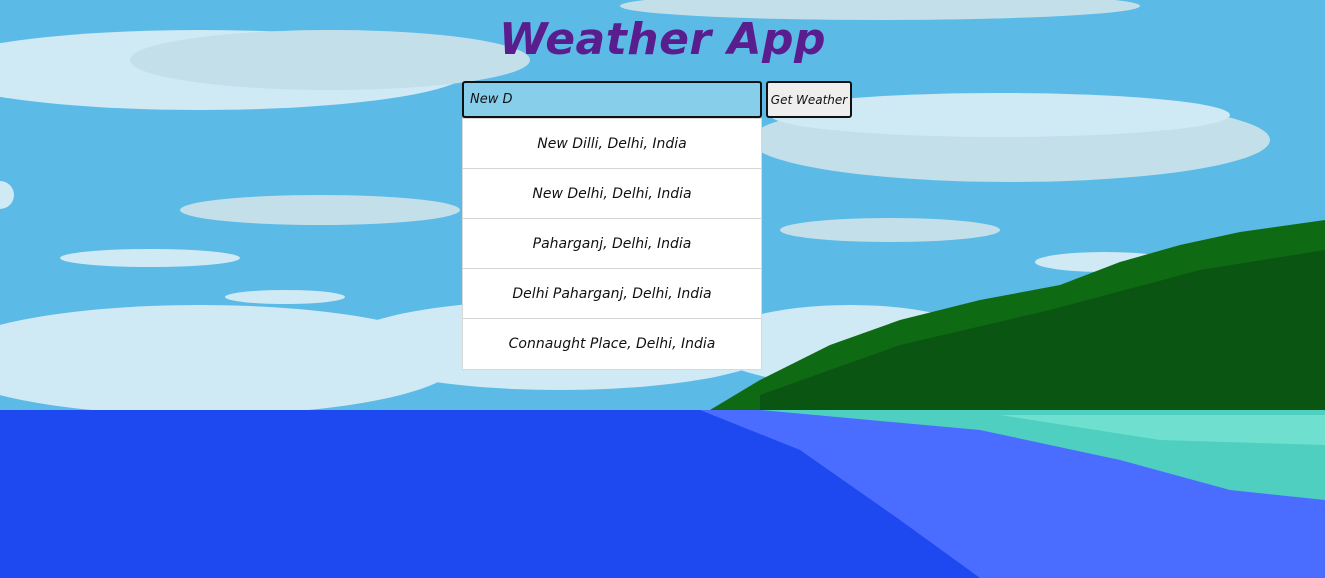 This screenshot has width=1325, height=578. Describe the element at coordinates (612, 294) in the screenshot. I see `suggestion-item: Delhi Paharganj, Delhi, India` at that location.